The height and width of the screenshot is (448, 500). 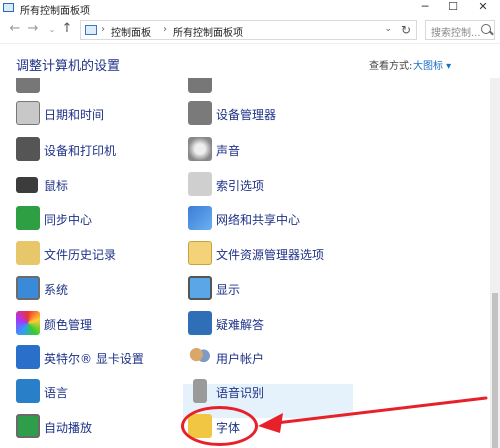 I want to click on forward-button: →, so click(x=33, y=29).